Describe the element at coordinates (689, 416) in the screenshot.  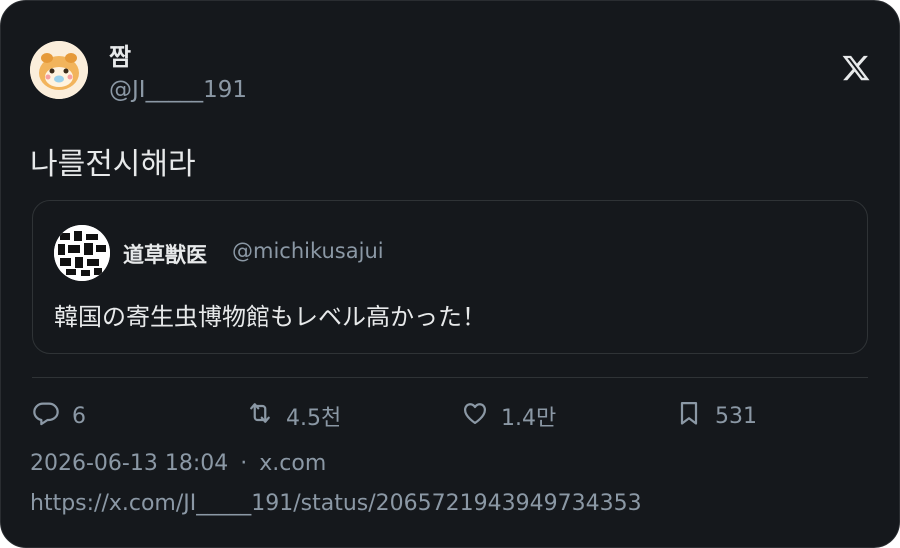
I see `bookmark-icon` at that location.